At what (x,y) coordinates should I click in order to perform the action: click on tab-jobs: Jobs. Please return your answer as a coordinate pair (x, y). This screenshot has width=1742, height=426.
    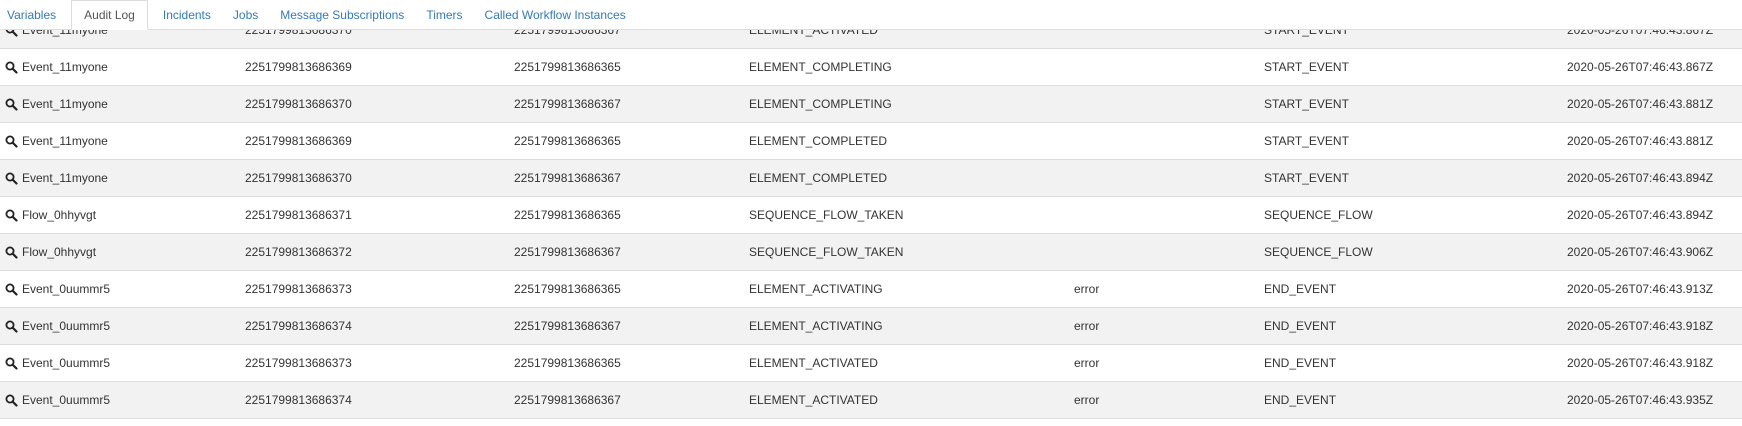
    Looking at the image, I should click on (245, 15).